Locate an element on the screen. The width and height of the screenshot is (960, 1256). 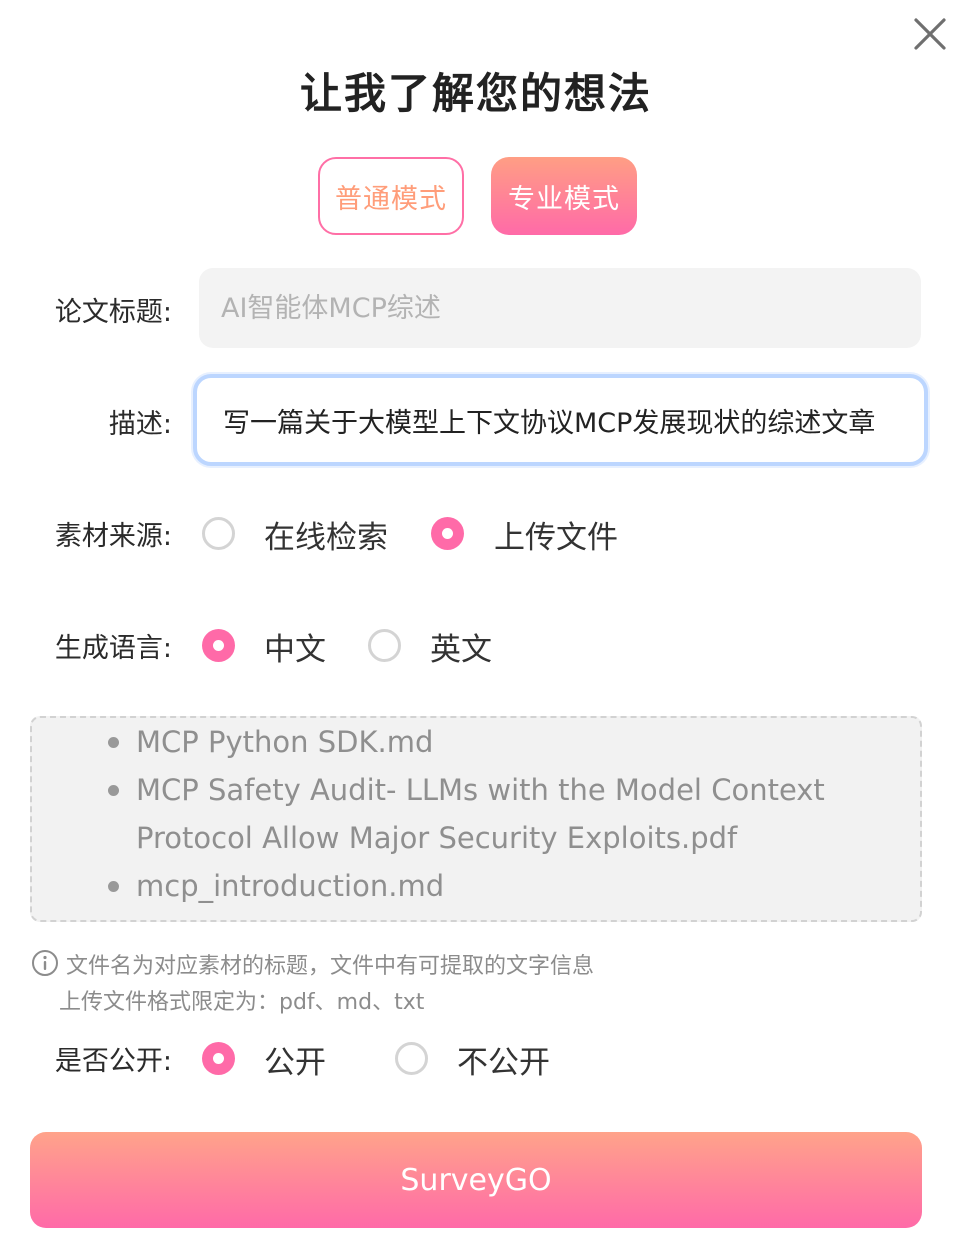
mode-pro-button: 专业模式 is located at coordinates (564, 196).